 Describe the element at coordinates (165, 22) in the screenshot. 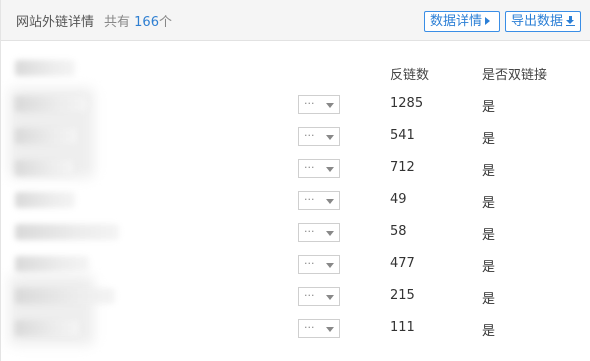

I see `count-suffix: 个` at that location.